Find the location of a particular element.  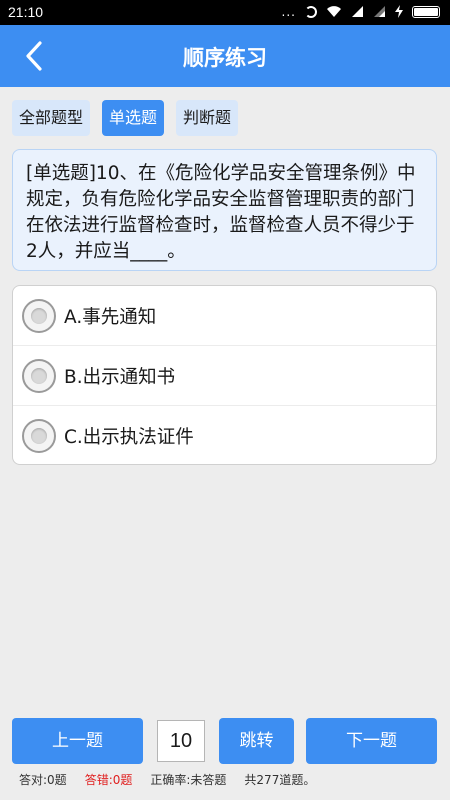

option-c: C.出示执法证件 is located at coordinates (224, 435).